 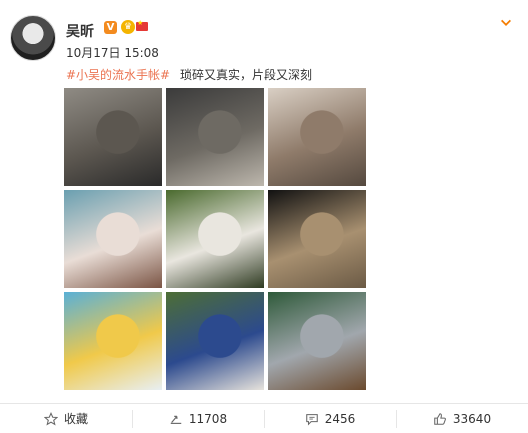 I want to click on post-text: #小吴的流水手帐# 琐碎又真实，片段又深刻, so click(x=189, y=74).